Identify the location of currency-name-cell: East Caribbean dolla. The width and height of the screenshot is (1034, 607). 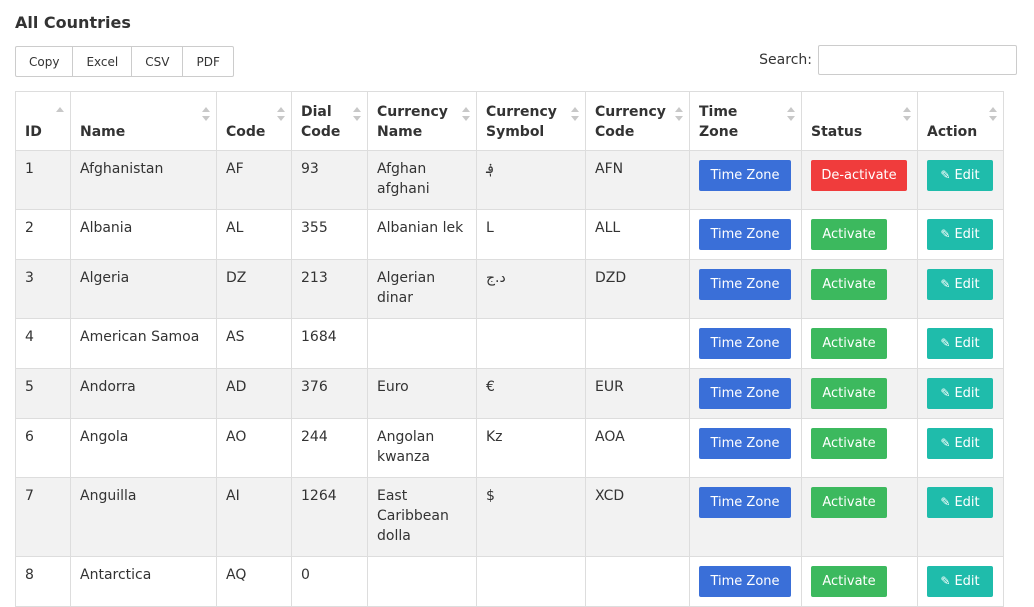
(422, 517).